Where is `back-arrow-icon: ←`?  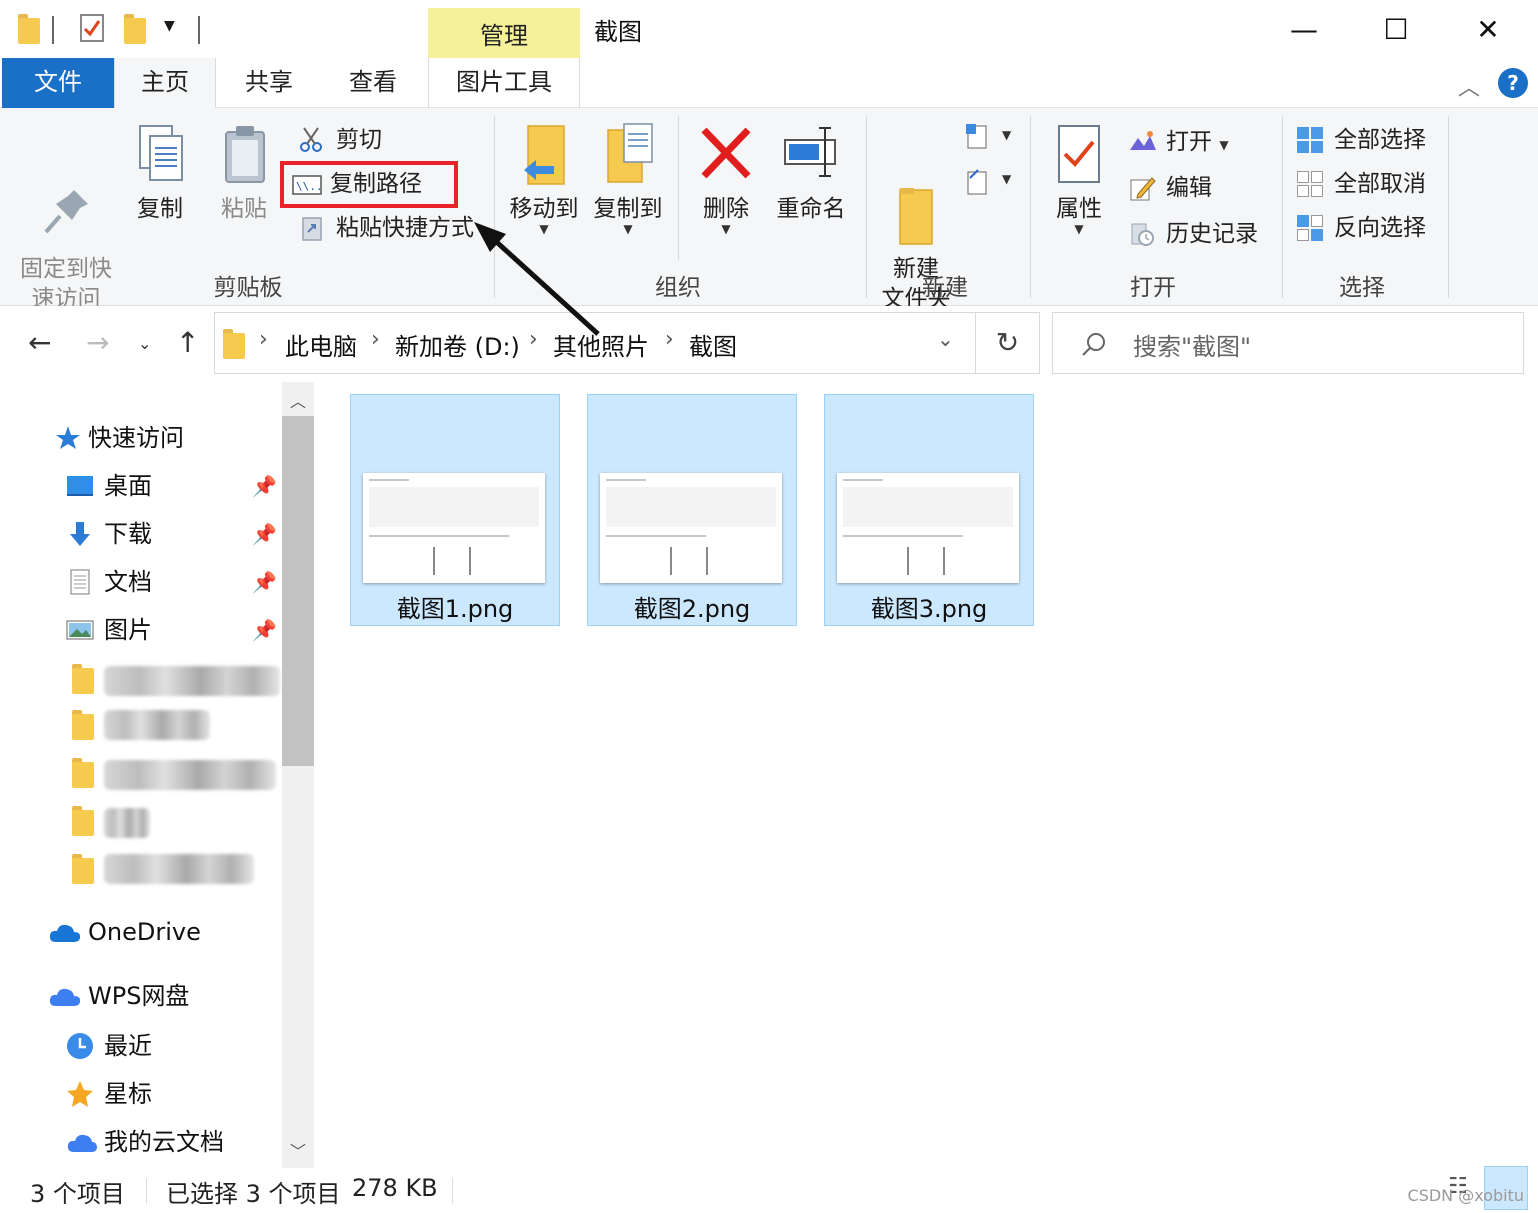
back-arrow-icon: ← is located at coordinates (39, 342).